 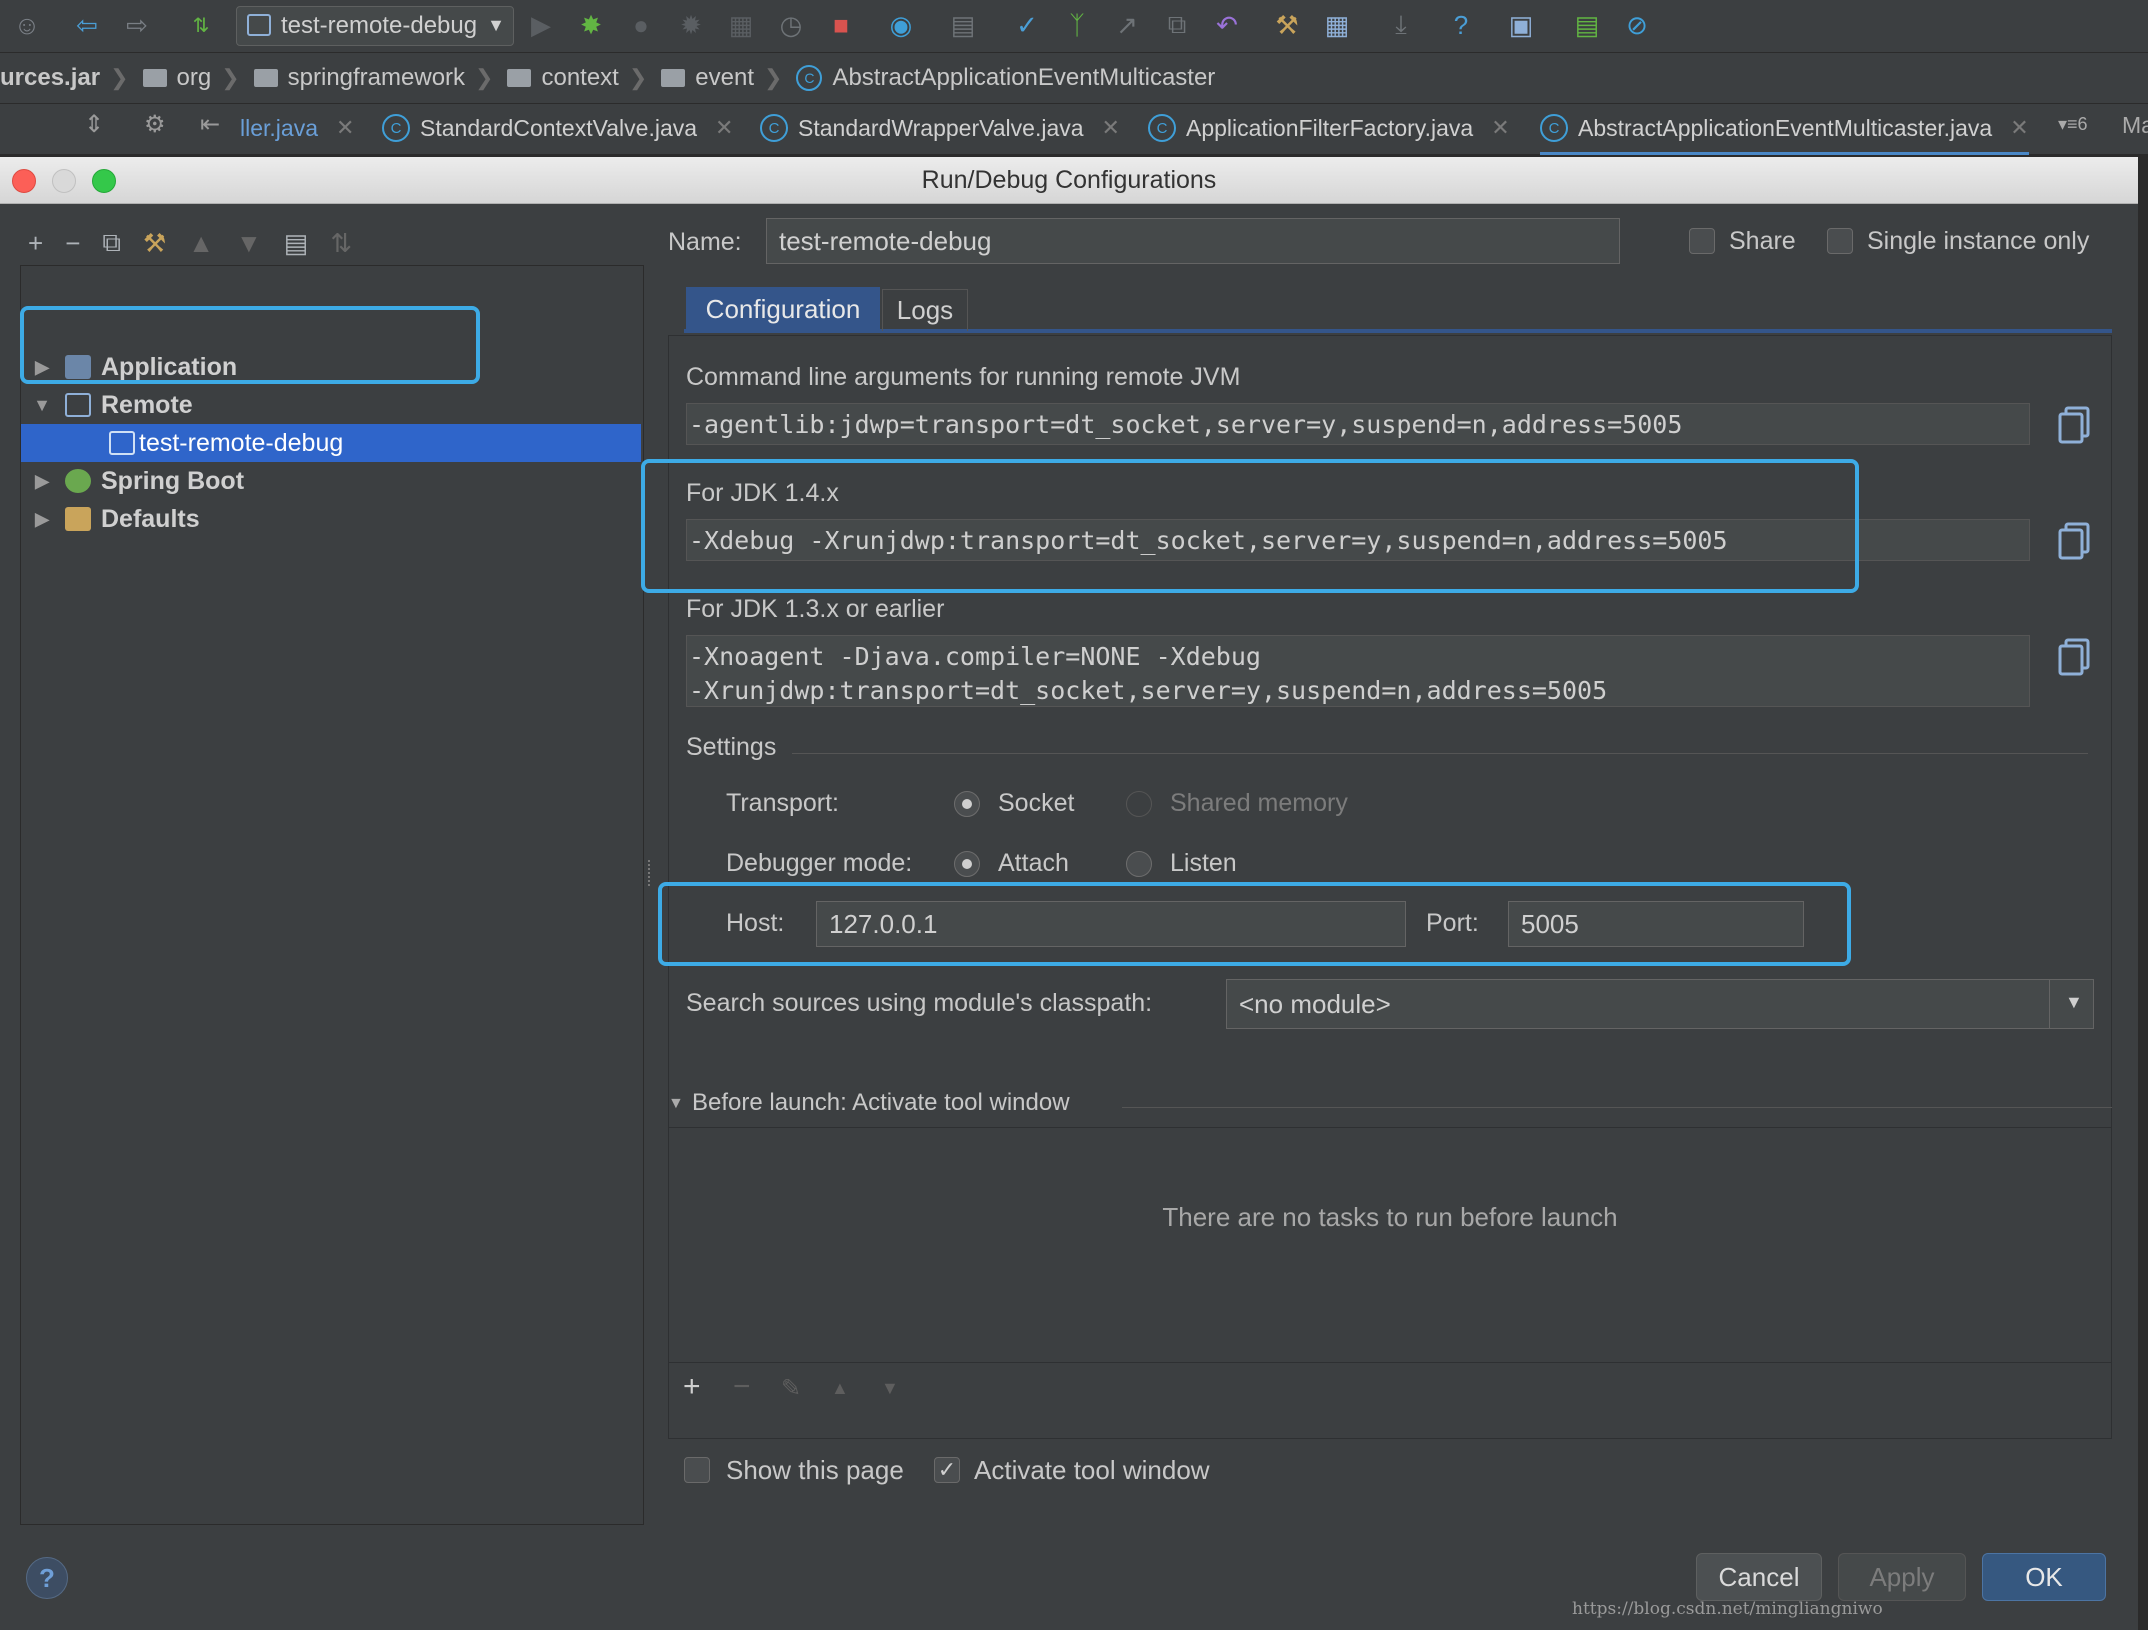 What do you see at coordinates (47, 1578) in the screenshot?
I see `help-button: ?` at bounding box center [47, 1578].